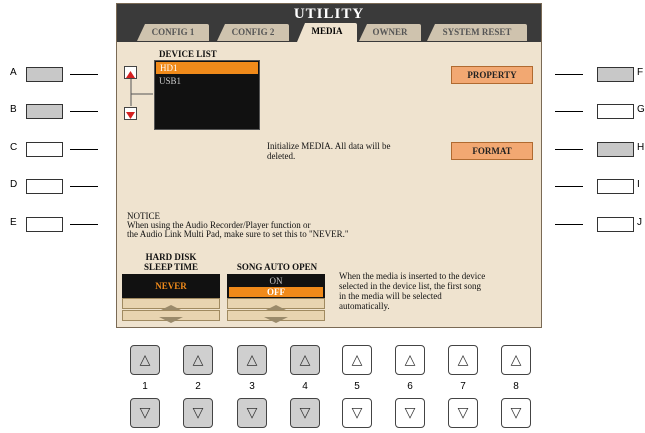 This screenshot has height=433, width=645. I want to click on tab-system-reset: SYSTEM RESET, so click(477, 32).